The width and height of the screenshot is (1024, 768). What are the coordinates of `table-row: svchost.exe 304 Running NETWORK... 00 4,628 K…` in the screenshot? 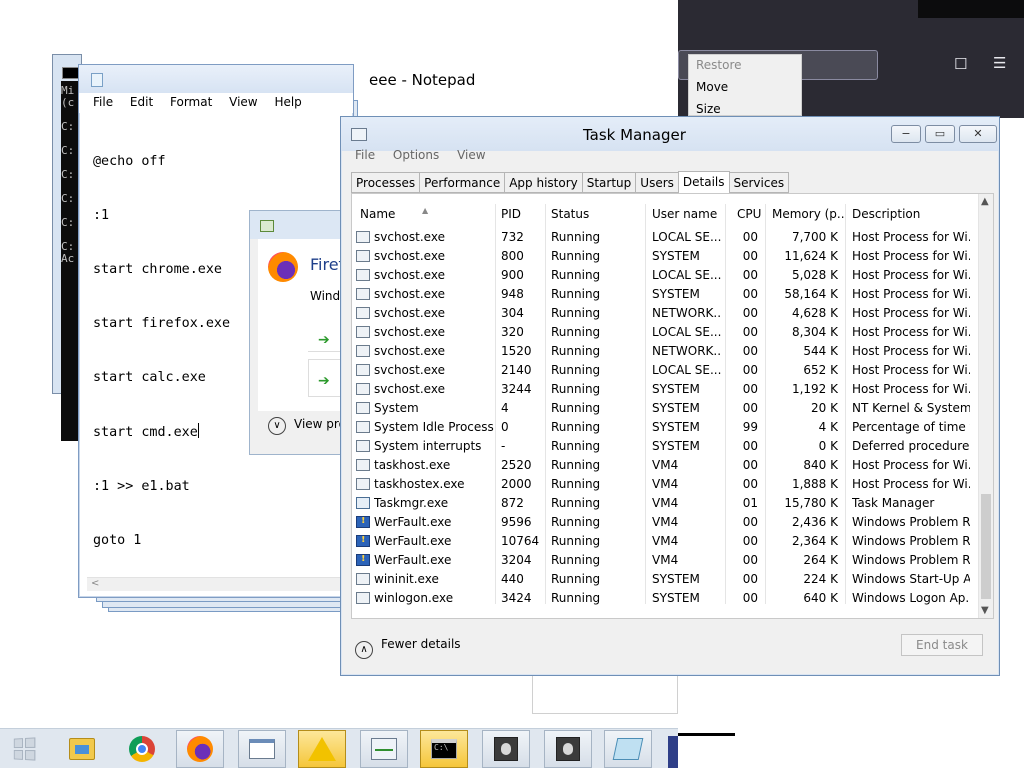 It's located at (666, 313).